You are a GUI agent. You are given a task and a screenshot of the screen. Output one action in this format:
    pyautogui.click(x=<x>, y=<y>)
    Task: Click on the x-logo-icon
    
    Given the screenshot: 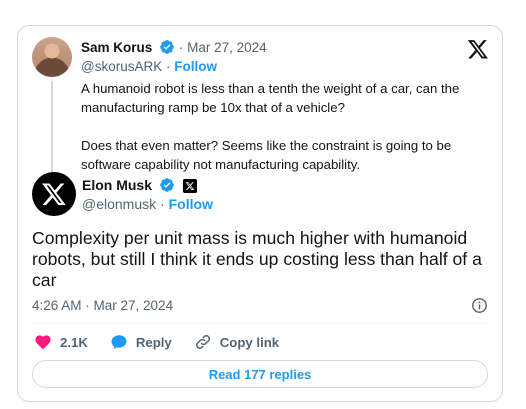 What is the action you would take?
    pyautogui.click(x=53, y=194)
    